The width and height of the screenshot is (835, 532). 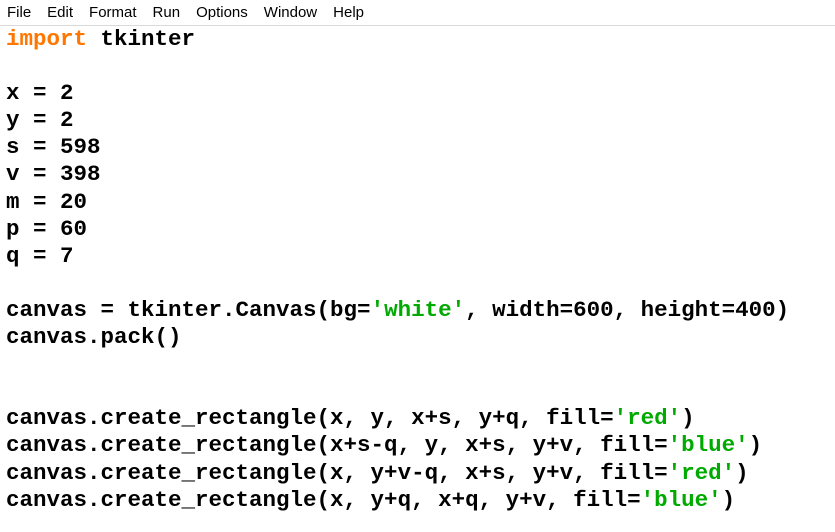 I want to click on code-token: m = 20, so click(x=47, y=201).